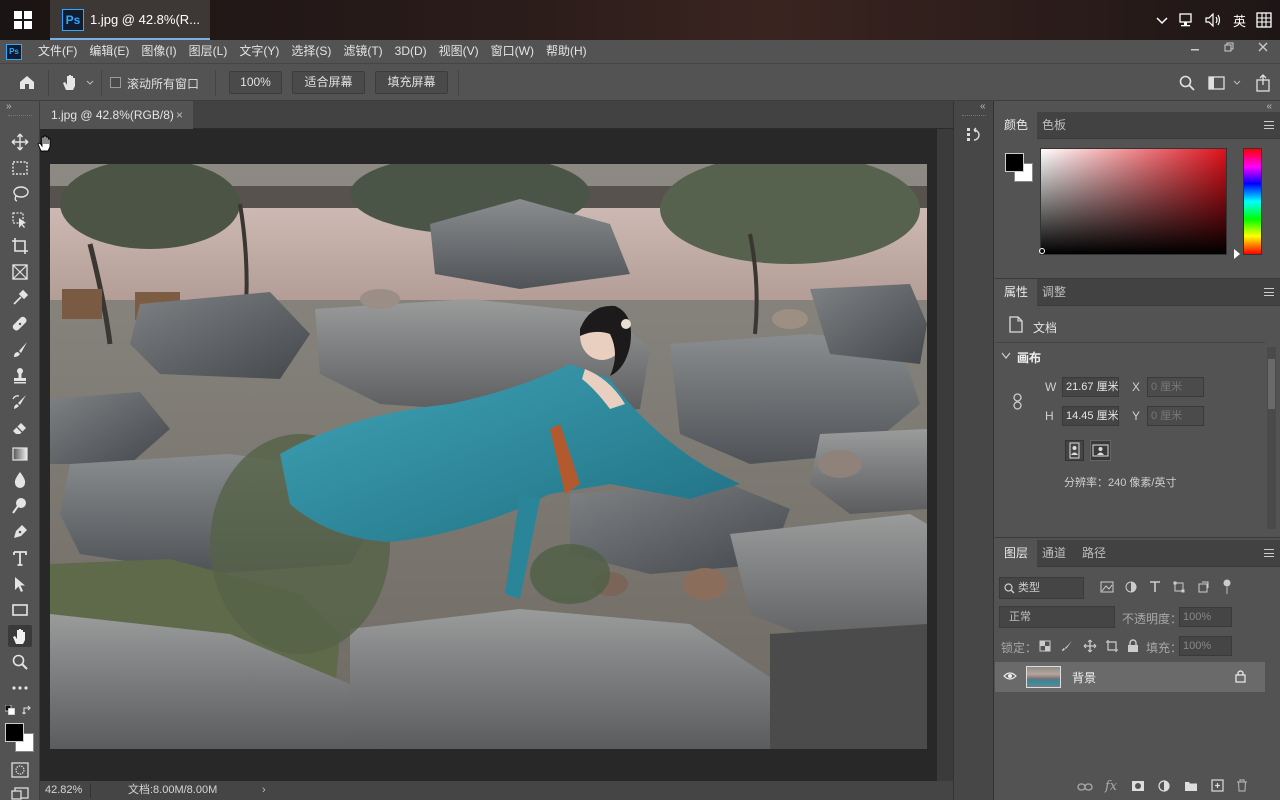 This screenshot has width=1280, height=800. What do you see at coordinates (1094, 553) in the screenshot?
I see `tab-paths: 路径` at bounding box center [1094, 553].